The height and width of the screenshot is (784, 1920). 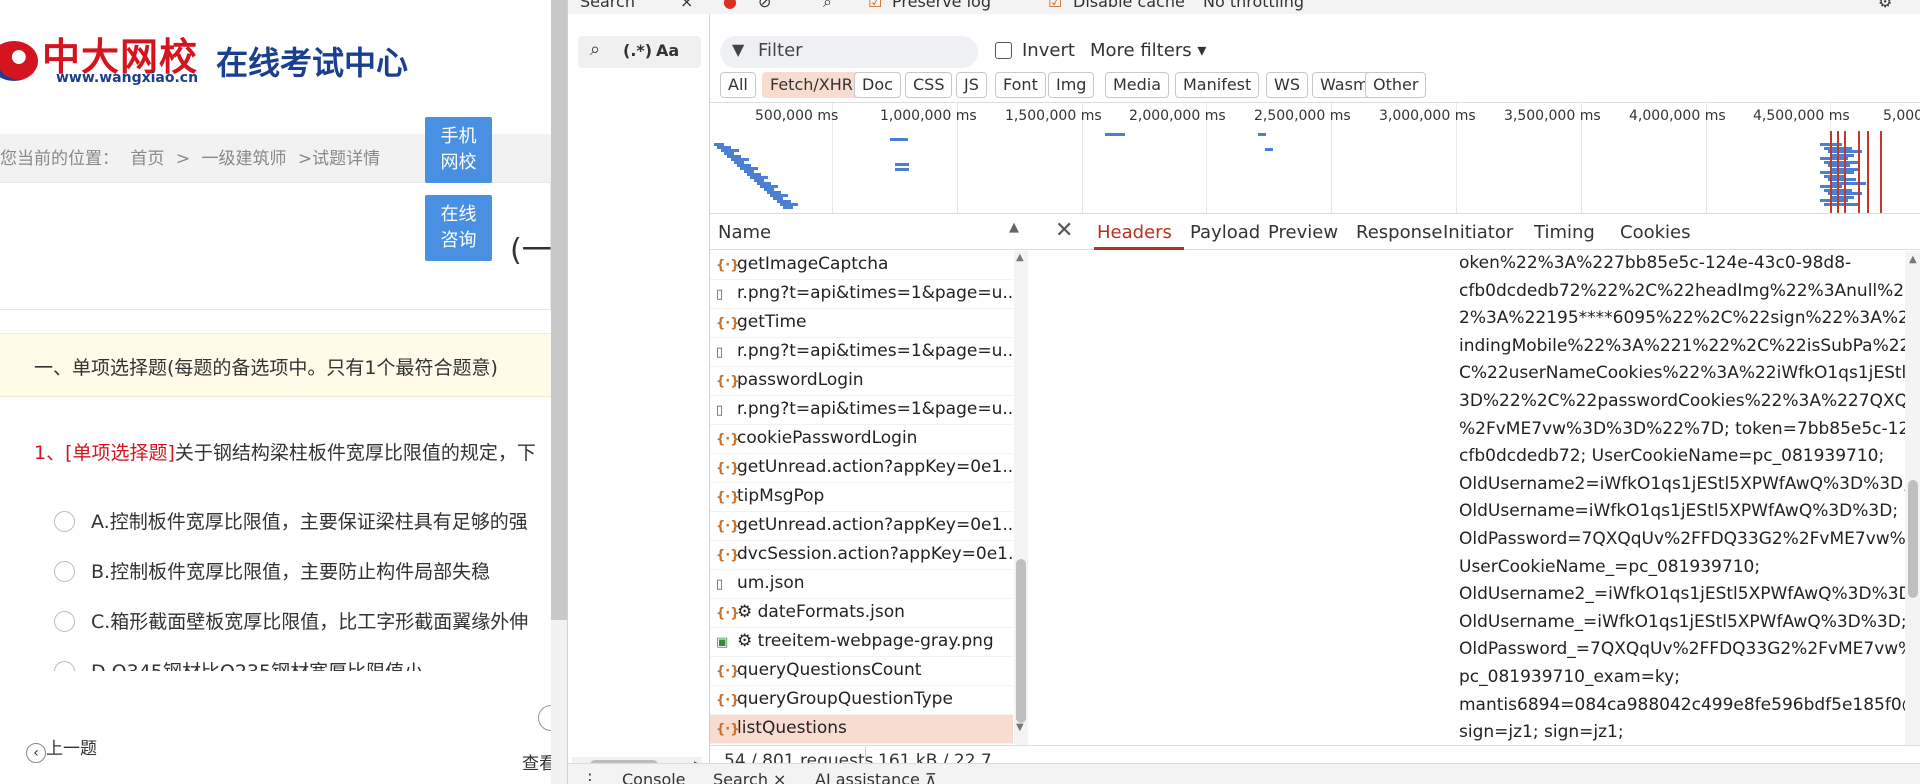 What do you see at coordinates (861, 613) in the screenshot?
I see `request-row: {·}⚙ dateFormats.json` at bounding box center [861, 613].